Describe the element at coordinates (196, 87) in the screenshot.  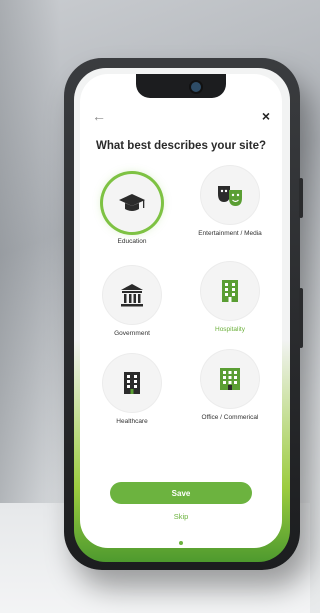
I see `front-camera-icon` at that location.